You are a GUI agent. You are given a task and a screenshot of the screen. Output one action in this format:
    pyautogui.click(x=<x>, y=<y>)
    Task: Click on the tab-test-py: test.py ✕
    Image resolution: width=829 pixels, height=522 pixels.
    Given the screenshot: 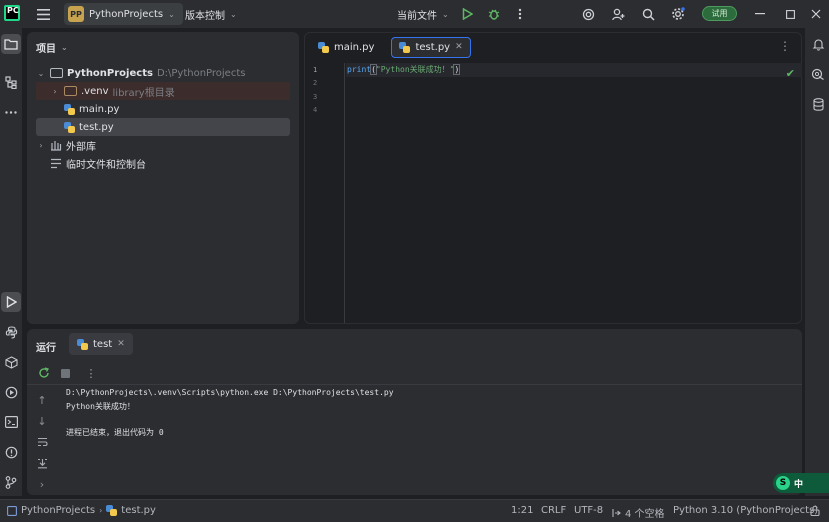 What is the action you would take?
    pyautogui.click(x=431, y=47)
    